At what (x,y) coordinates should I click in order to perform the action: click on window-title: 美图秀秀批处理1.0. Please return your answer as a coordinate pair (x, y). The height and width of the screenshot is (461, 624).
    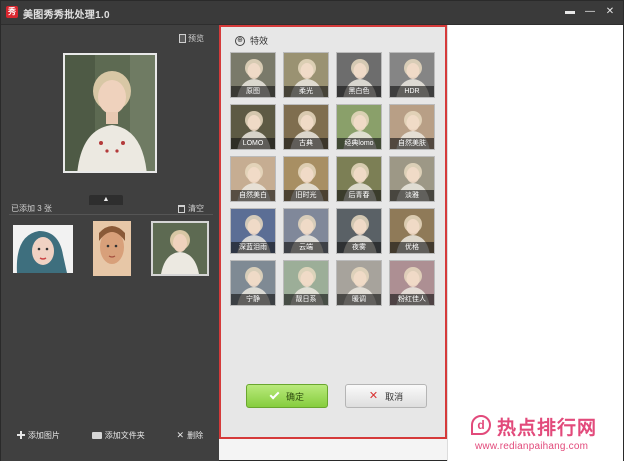
    Looking at the image, I should click on (66, 15).